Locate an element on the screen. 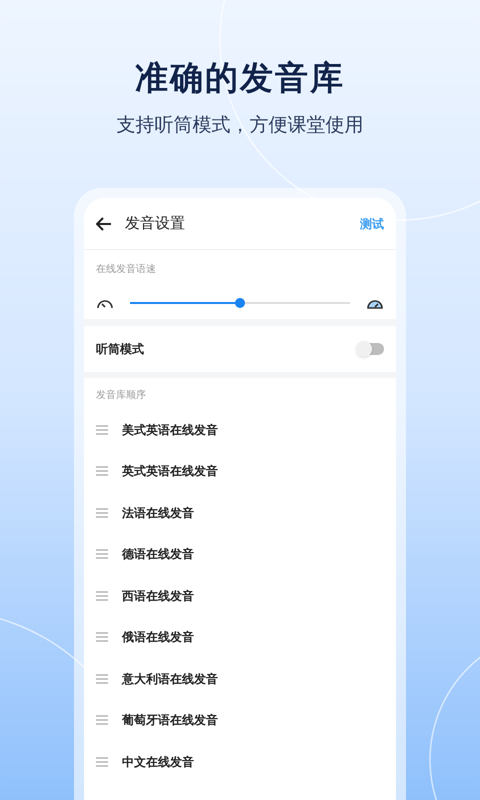 The image size is (480, 800). section-label: 发音库顺序 is located at coordinates (121, 395).